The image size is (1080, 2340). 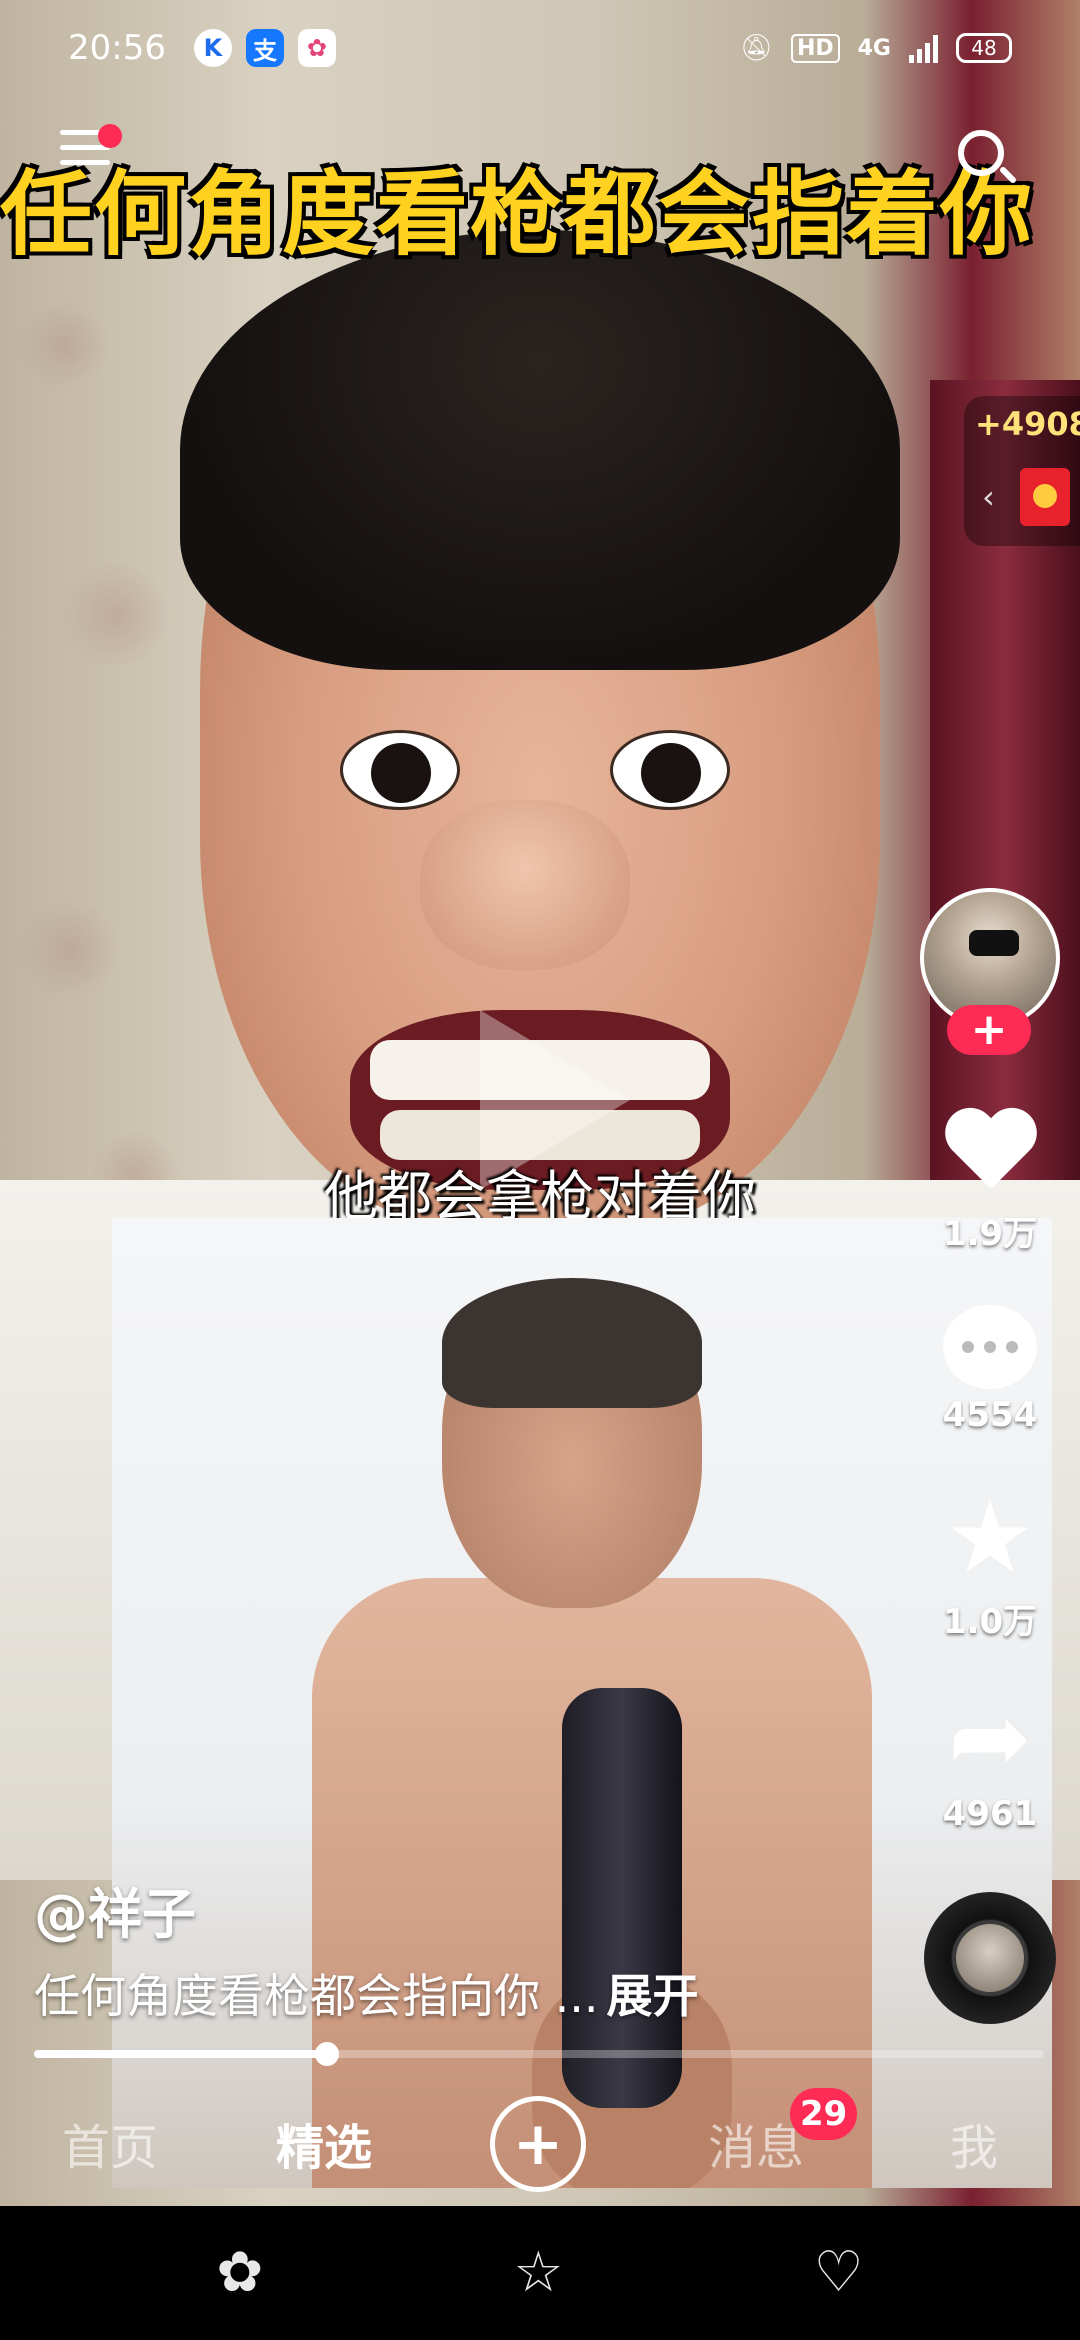 What do you see at coordinates (115, 1909) in the screenshot?
I see `author-name: @祥子` at bounding box center [115, 1909].